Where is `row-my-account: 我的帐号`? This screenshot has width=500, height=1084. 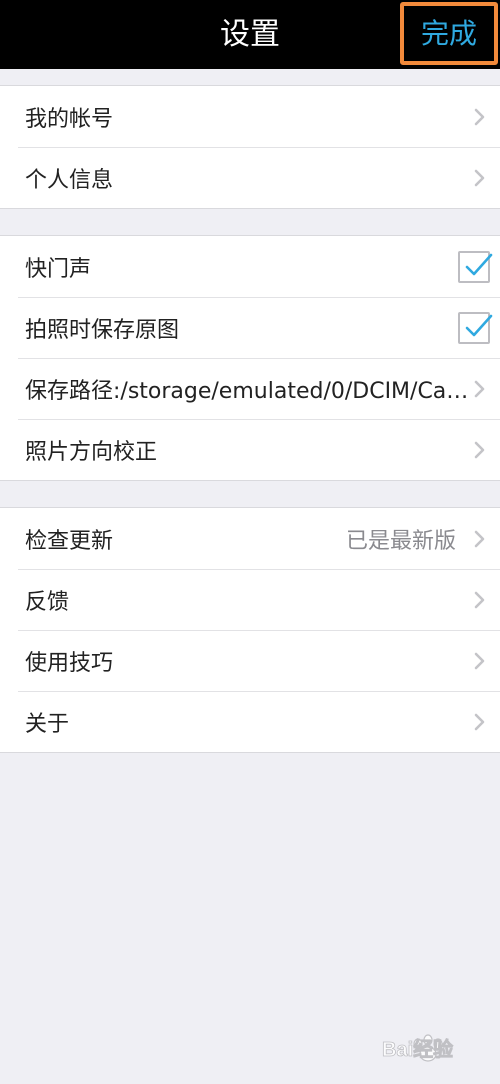 row-my-account: 我的帐号 is located at coordinates (250, 116).